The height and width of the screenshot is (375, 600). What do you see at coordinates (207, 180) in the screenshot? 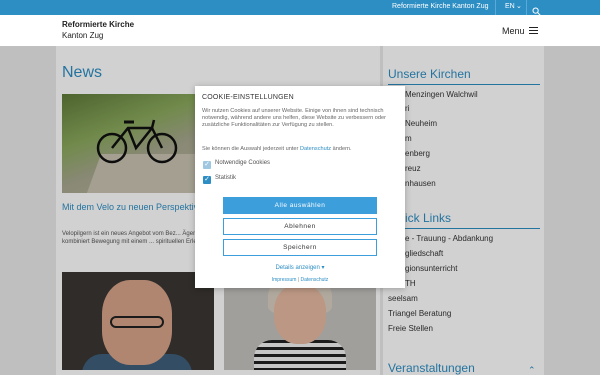
I see `checkbox-statistik: ✓` at bounding box center [207, 180].